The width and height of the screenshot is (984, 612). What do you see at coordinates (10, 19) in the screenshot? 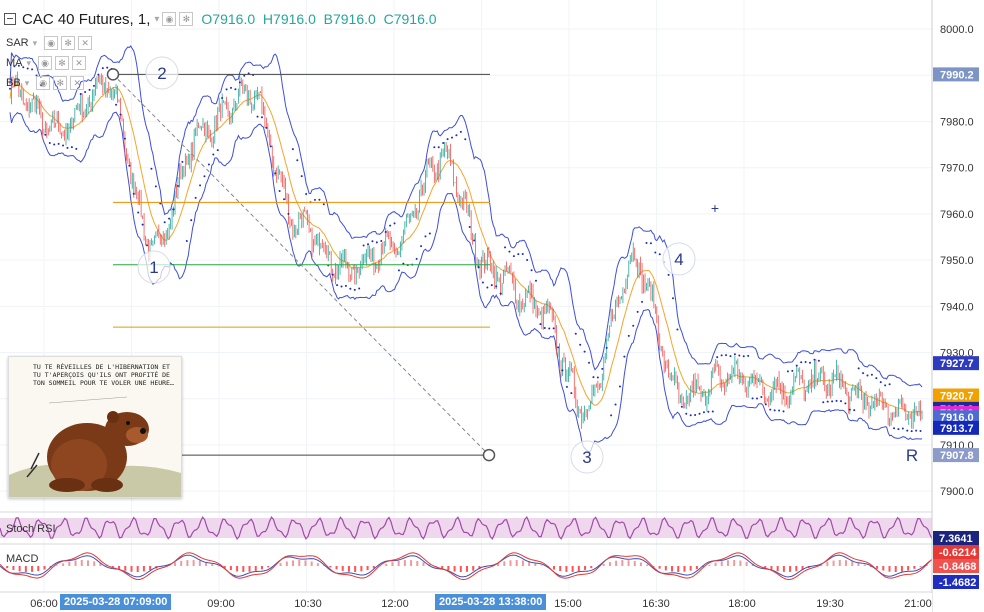
I see `collapse-icon` at bounding box center [10, 19].